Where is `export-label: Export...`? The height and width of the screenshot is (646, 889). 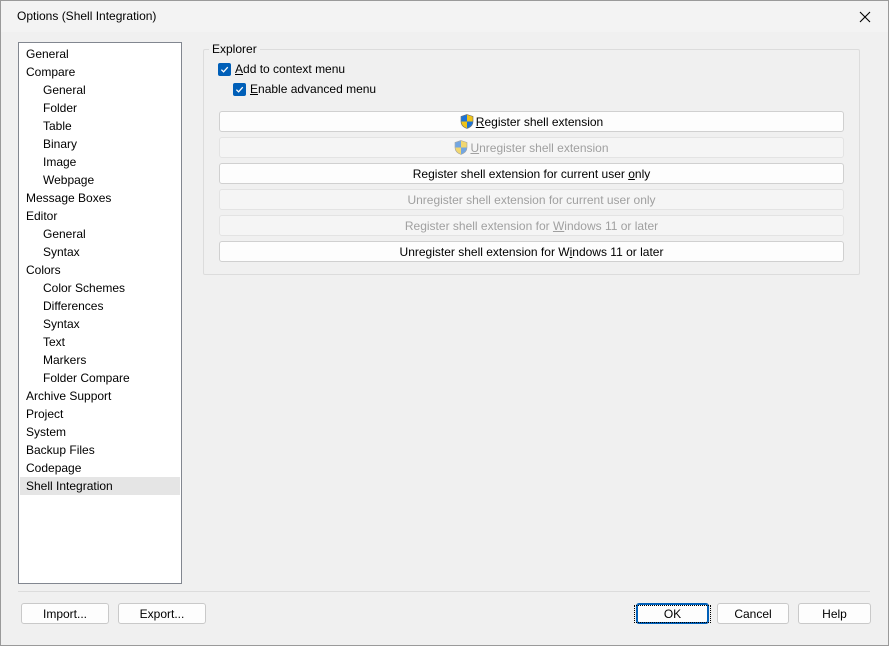
export-label: Export... is located at coordinates (162, 613).